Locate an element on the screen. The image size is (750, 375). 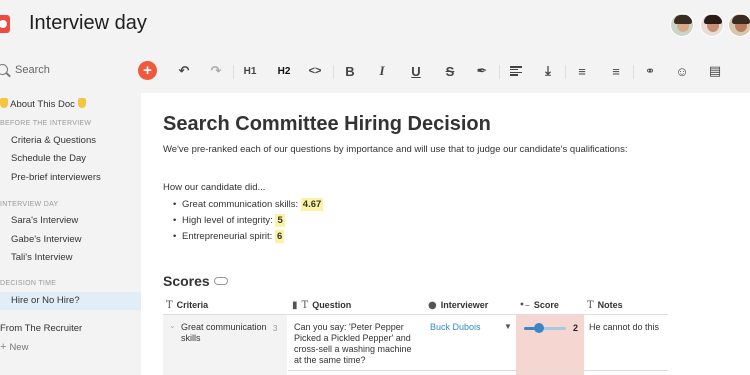
scores-heading: Scores is located at coordinates (186, 281).